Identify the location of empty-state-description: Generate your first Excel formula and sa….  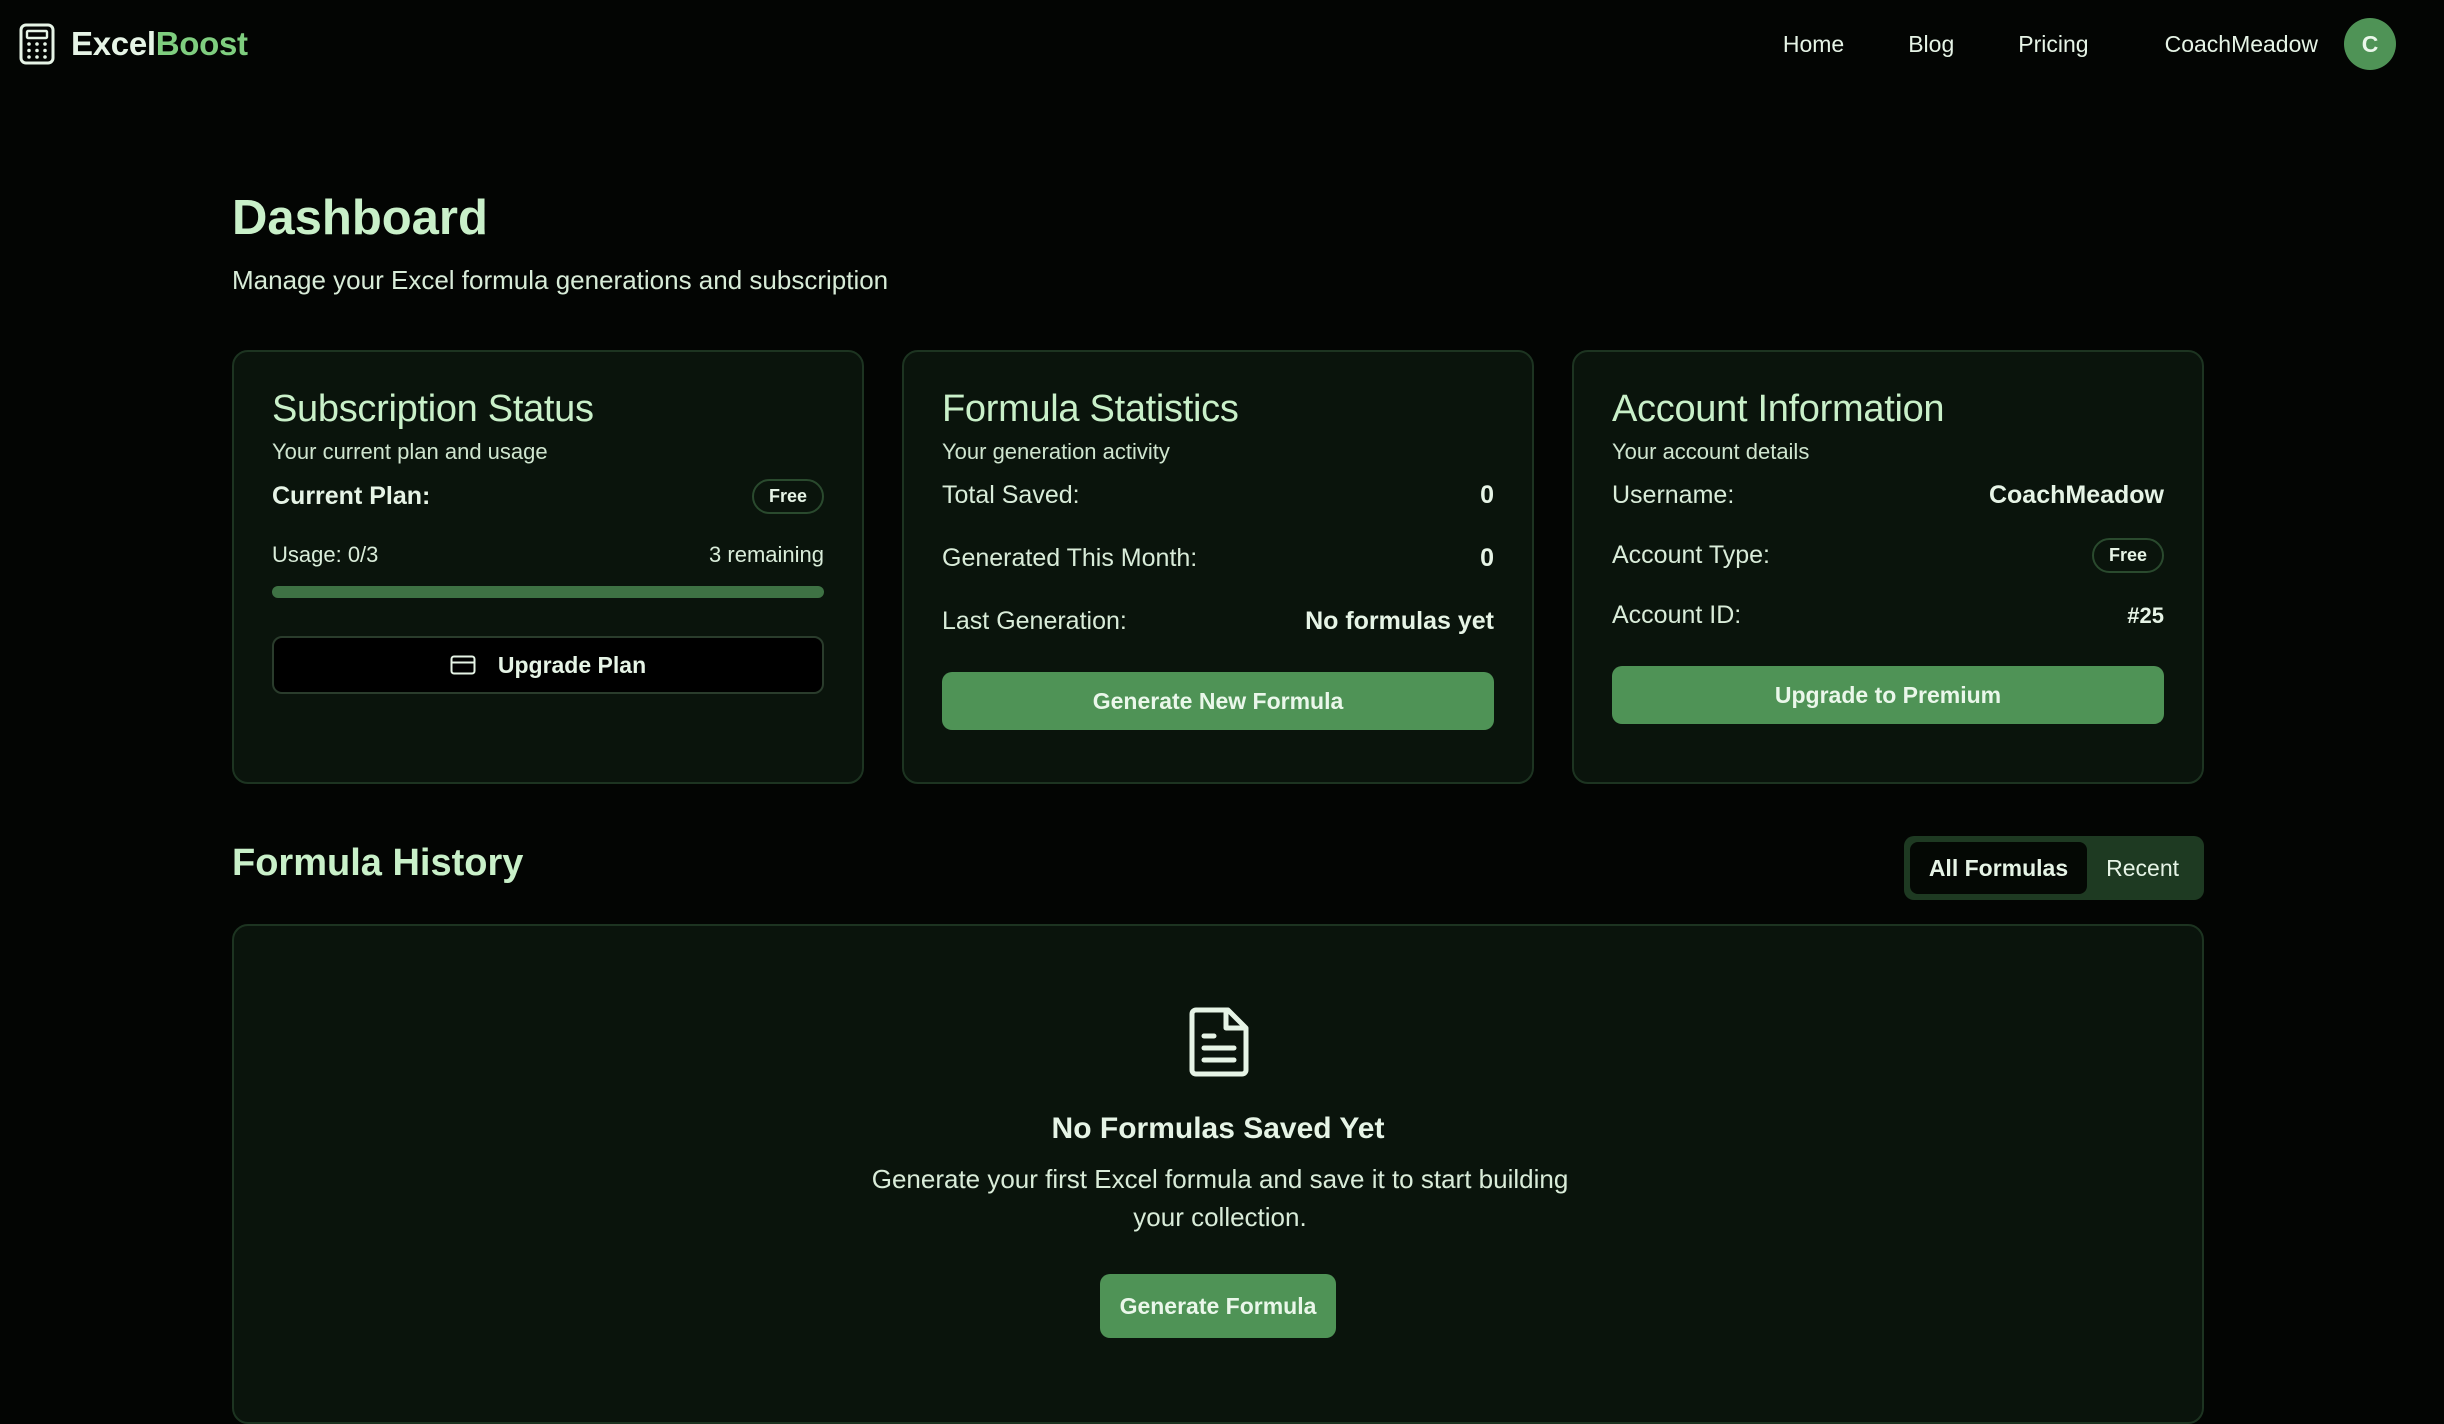
(1220, 1198).